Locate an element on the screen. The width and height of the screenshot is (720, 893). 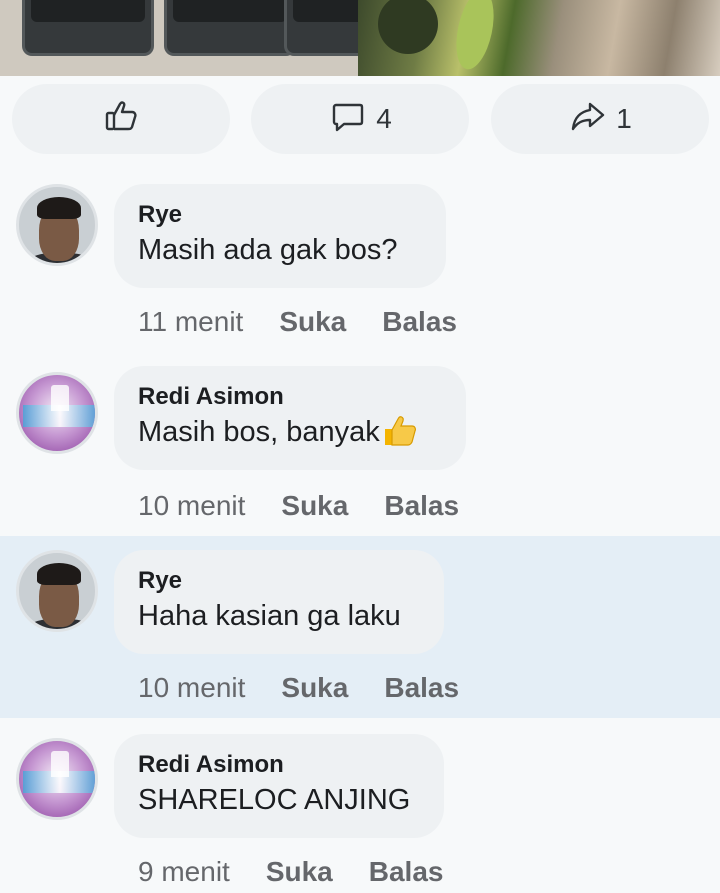
comment-text: SHARELOC ANJING is located at coordinates (274, 800).